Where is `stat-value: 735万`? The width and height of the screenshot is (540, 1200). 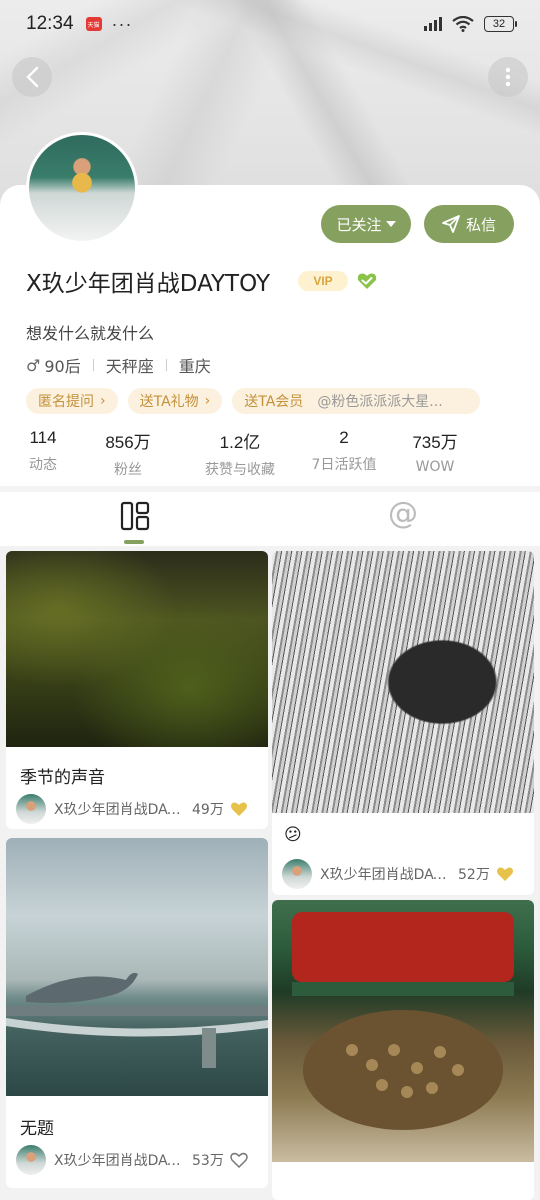
stat-value: 735万 is located at coordinates (435, 442).